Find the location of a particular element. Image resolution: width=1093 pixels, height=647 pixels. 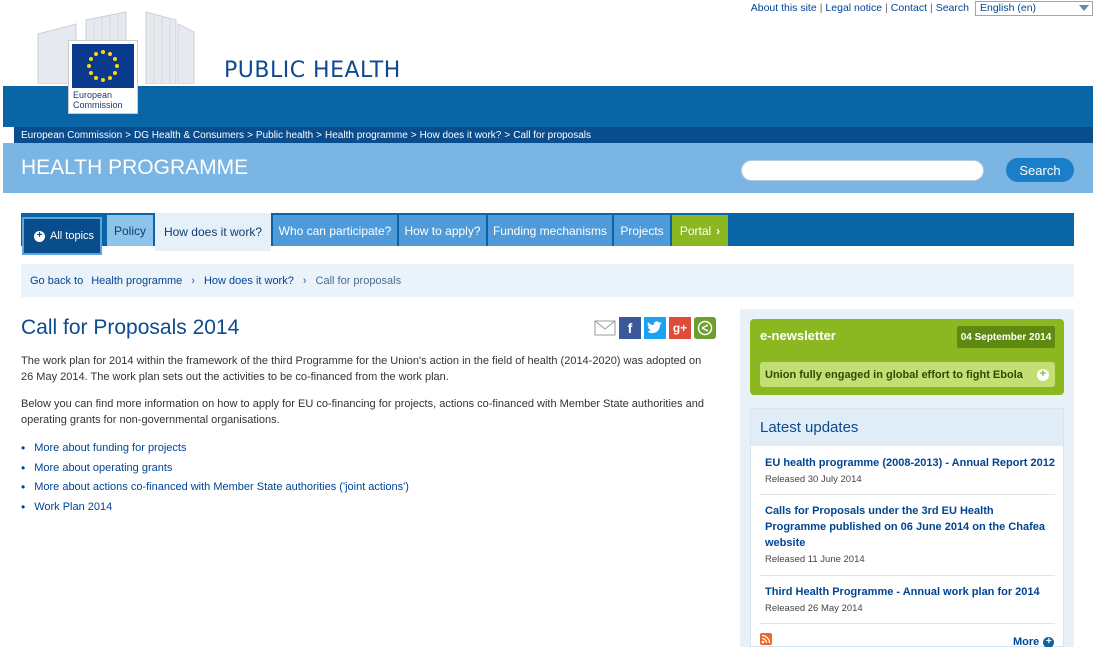

breadcrumb-item: Health programme is located at coordinates (366, 135).